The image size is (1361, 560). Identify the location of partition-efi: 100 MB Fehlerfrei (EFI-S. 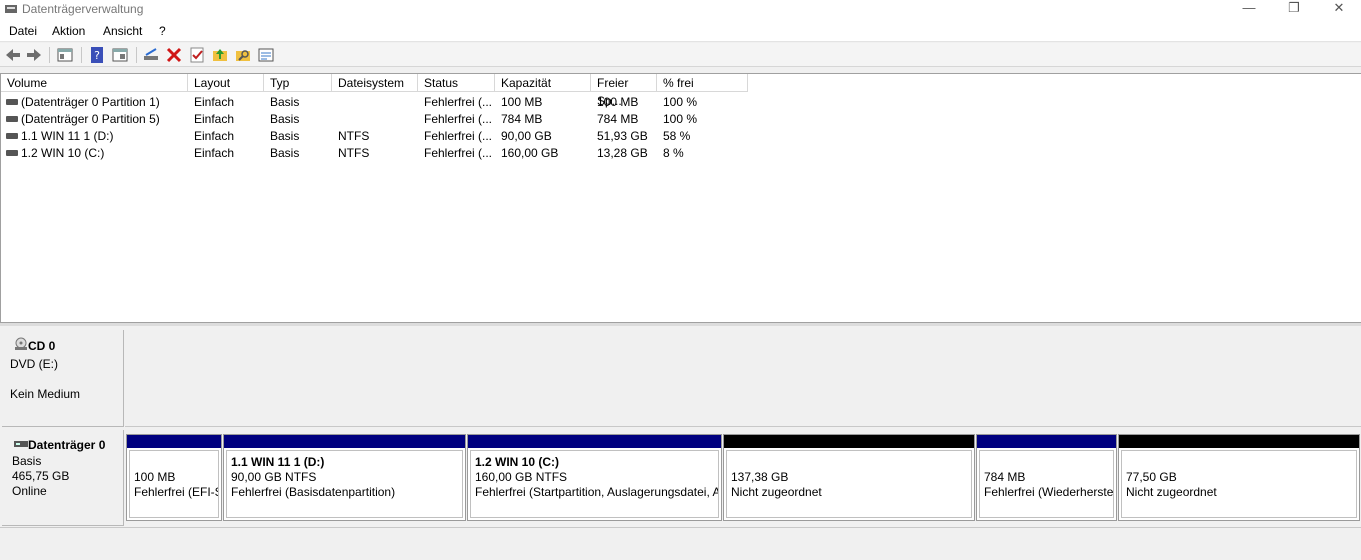
(174, 477).